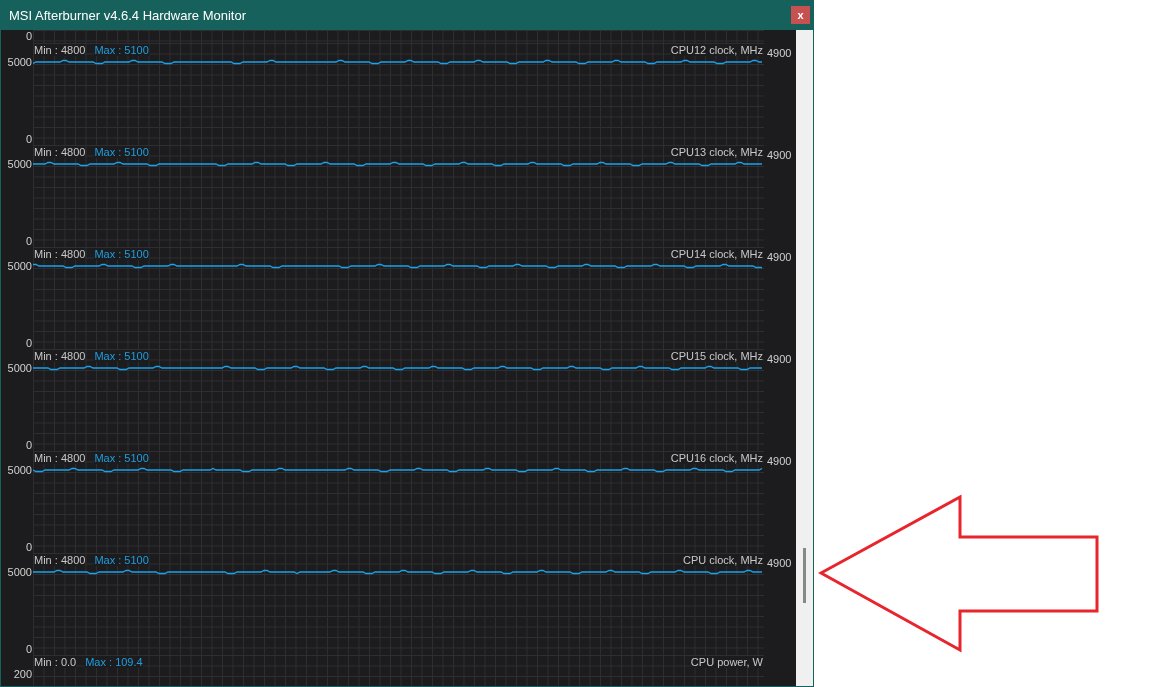 The height and width of the screenshot is (687, 1163). What do you see at coordinates (804, 358) in the screenshot?
I see `scrollbar` at bounding box center [804, 358].